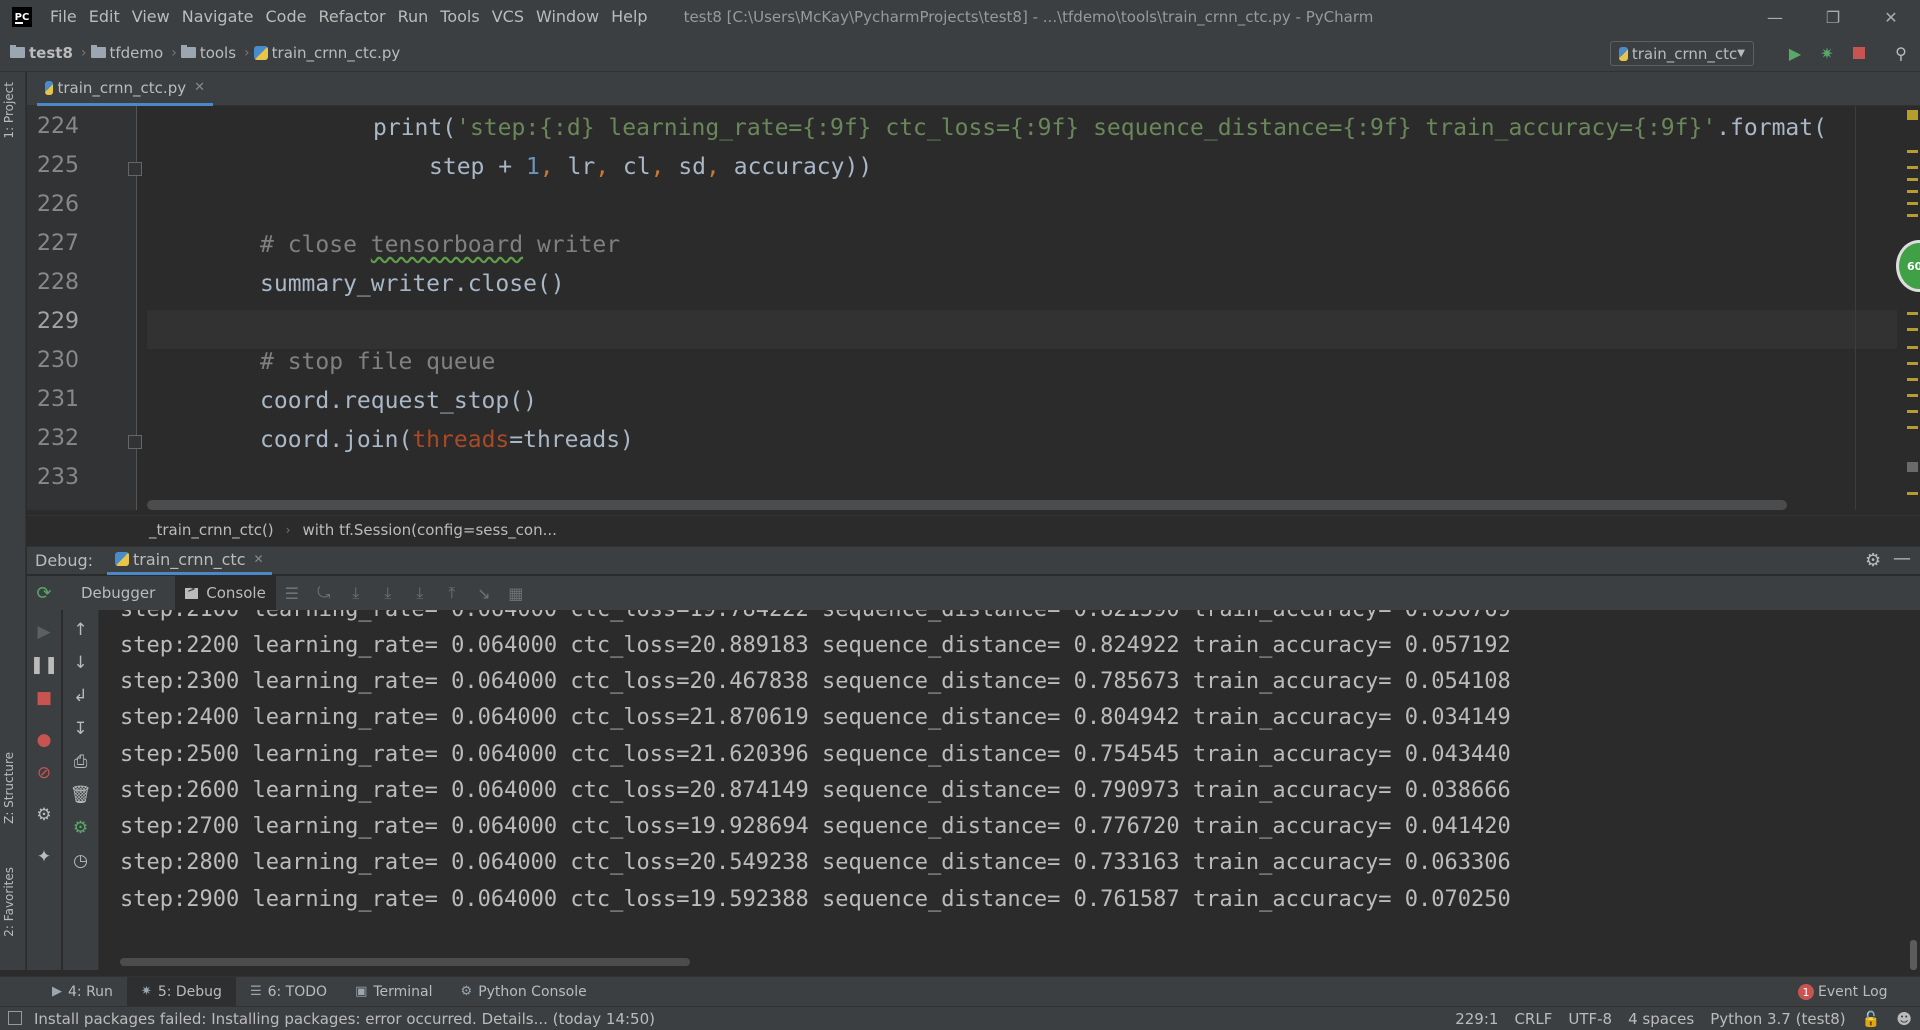  Describe the element at coordinates (484, 593) in the screenshot. I see `run-to-cursor-icon: ↘` at that location.